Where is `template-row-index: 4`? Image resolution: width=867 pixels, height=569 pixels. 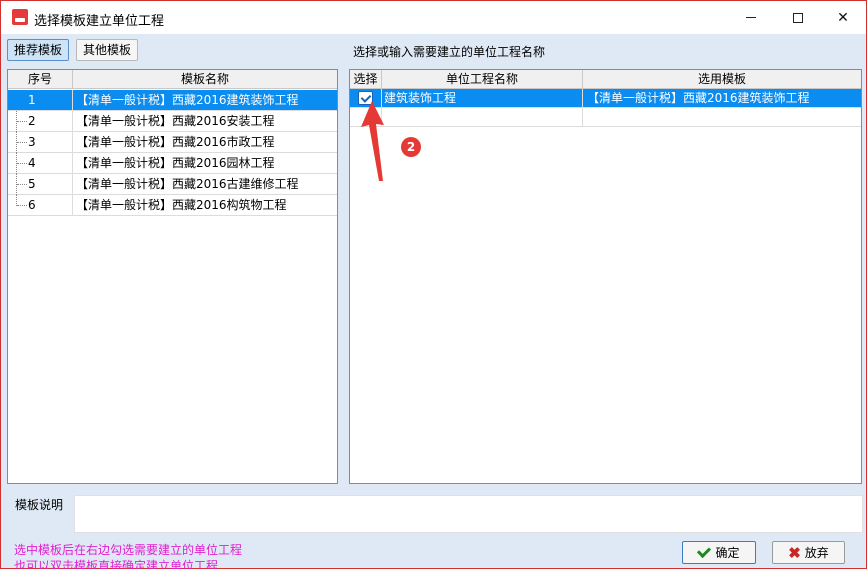
template-row-index: 4 is located at coordinates (40, 163).